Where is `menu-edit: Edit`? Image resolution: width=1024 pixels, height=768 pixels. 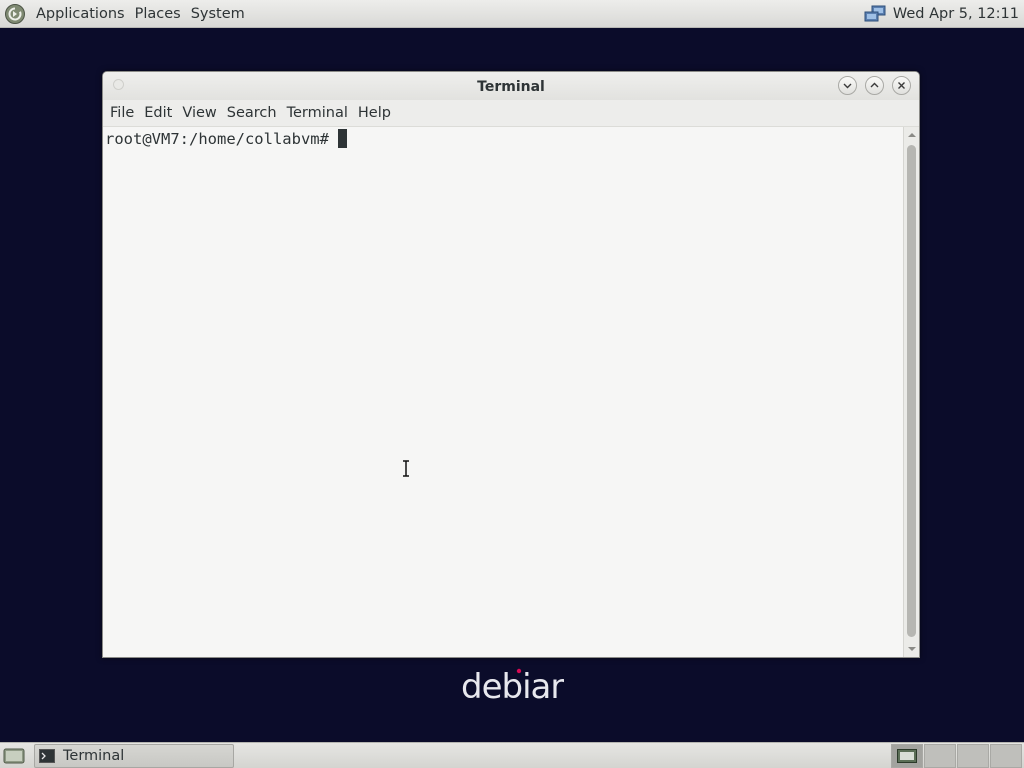
menu-edit: Edit is located at coordinates (158, 113).